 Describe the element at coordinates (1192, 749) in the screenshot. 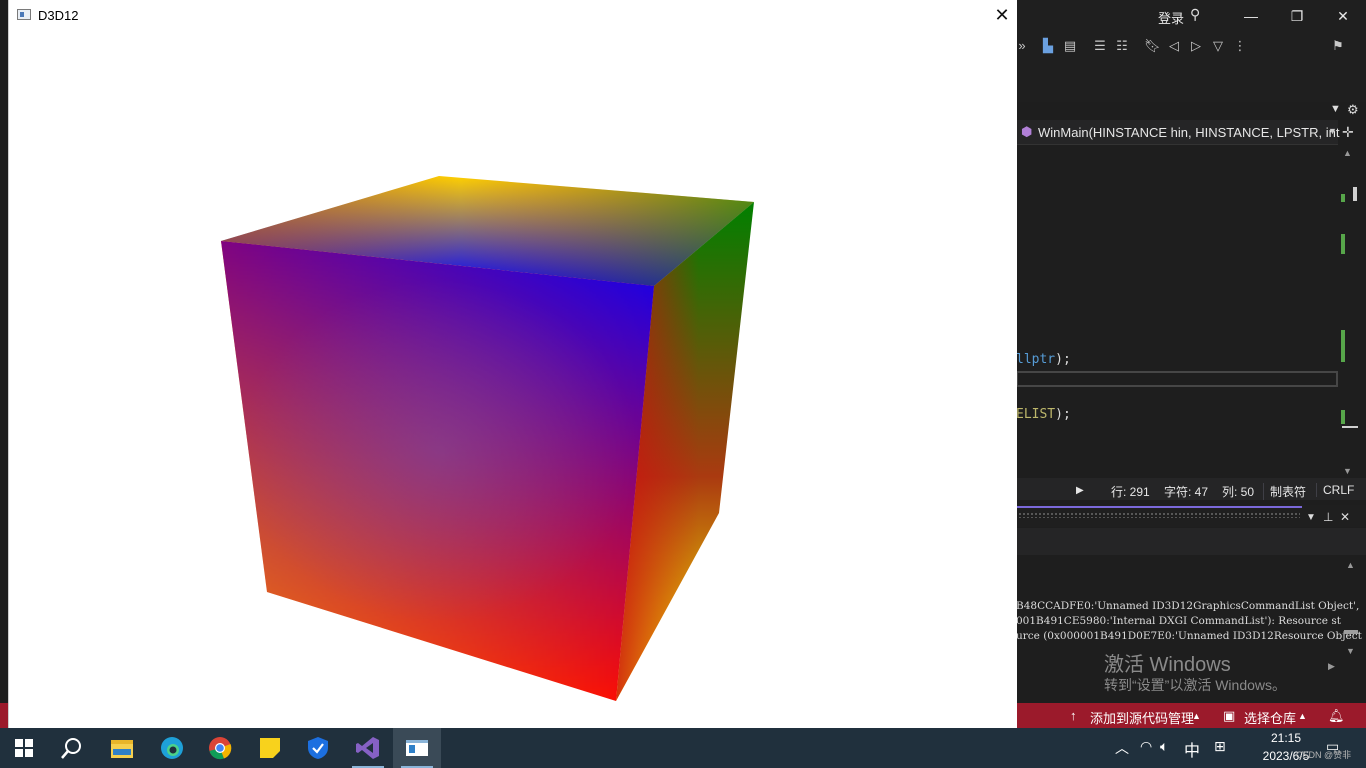

I see `ime-indicator: 中` at that location.